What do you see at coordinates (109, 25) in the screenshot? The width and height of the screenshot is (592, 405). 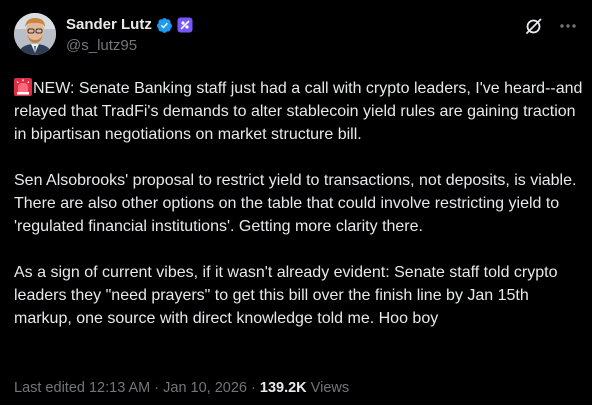 I see `author-display-name: Sander Lutz` at bounding box center [109, 25].